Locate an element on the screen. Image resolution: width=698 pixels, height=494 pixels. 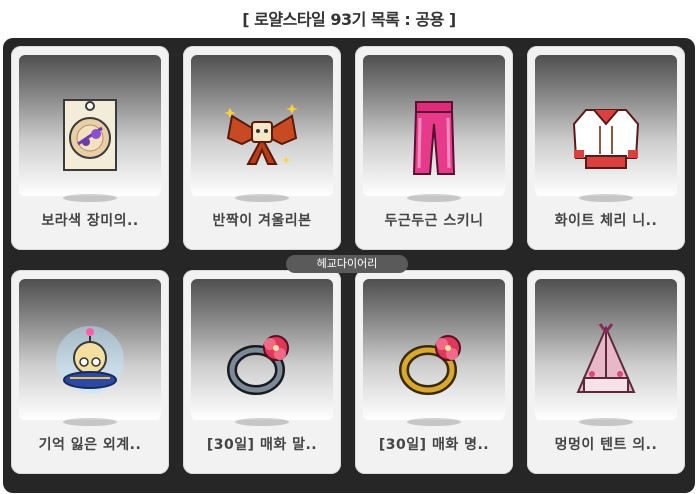
item-card-1: 보라색 장미의.. is located at coordinates (90, 148).